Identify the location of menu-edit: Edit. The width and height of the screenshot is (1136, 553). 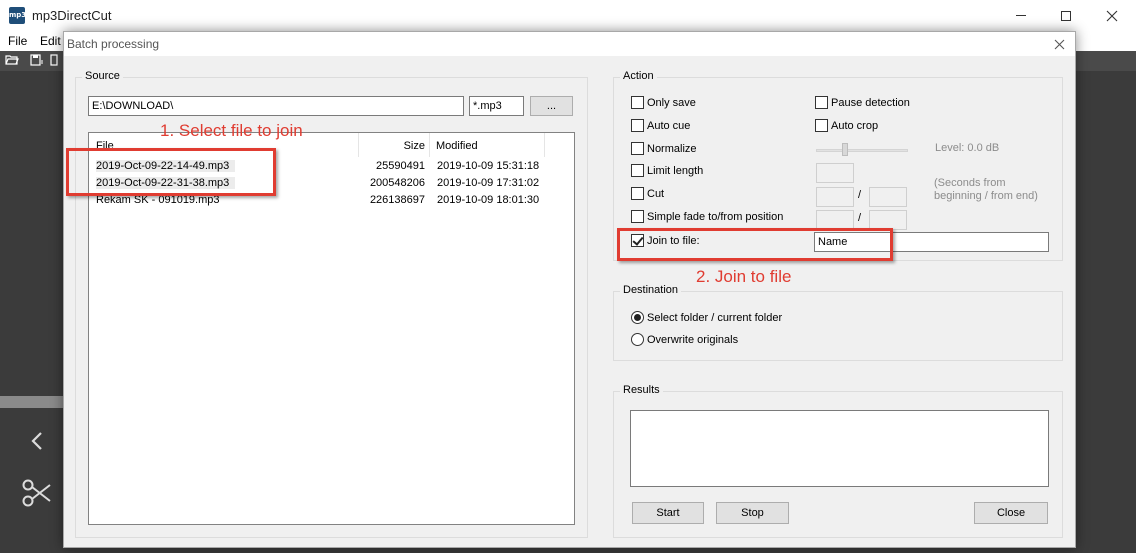
(50, 41).